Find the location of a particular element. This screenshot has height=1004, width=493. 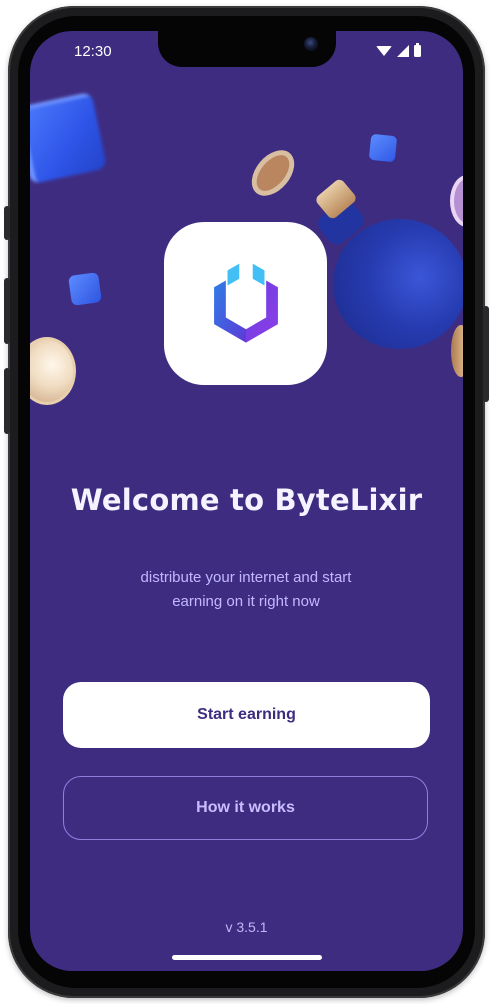

front-camera is located at coordinates (311, 44).